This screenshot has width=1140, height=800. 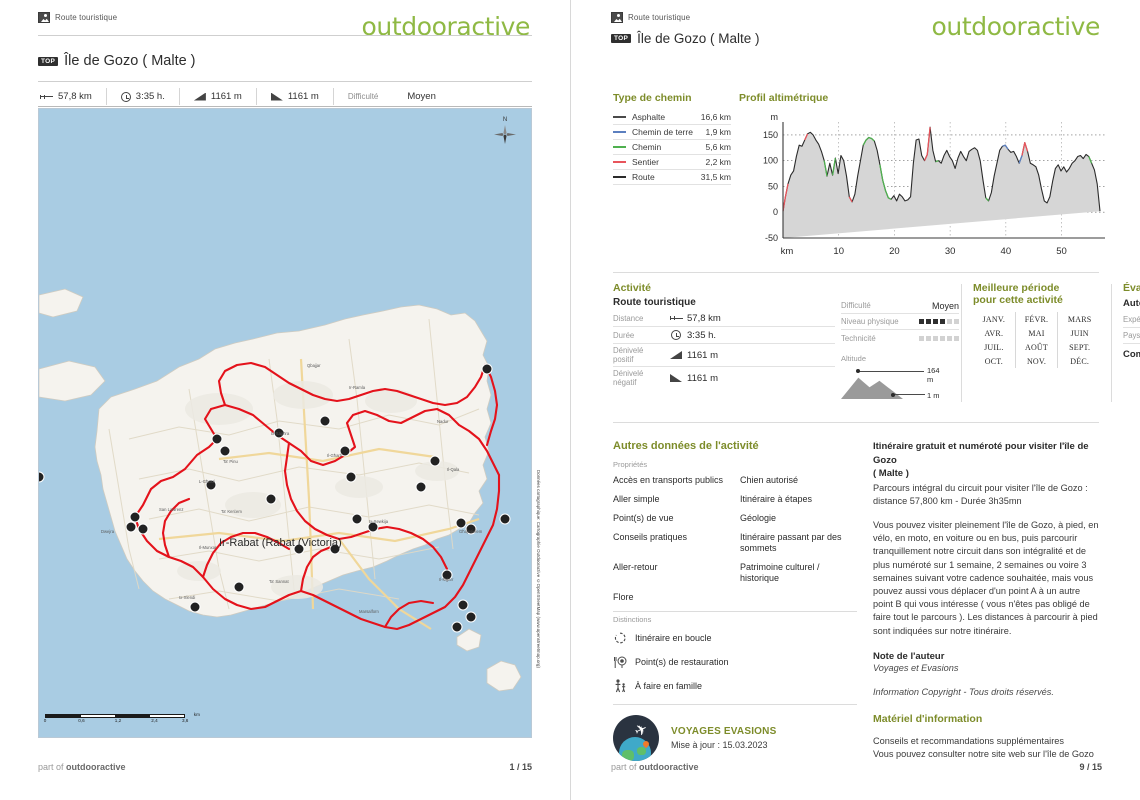 What do you see at coordinates (335, 455) in the screenshot?
I see `map-place-label: Il-Għarb` at bounding box center [335, 455].